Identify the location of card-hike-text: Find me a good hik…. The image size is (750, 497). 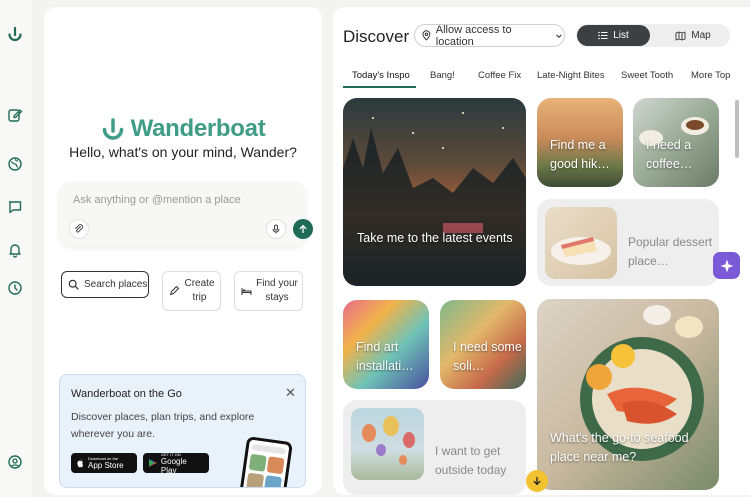
(580, 154).